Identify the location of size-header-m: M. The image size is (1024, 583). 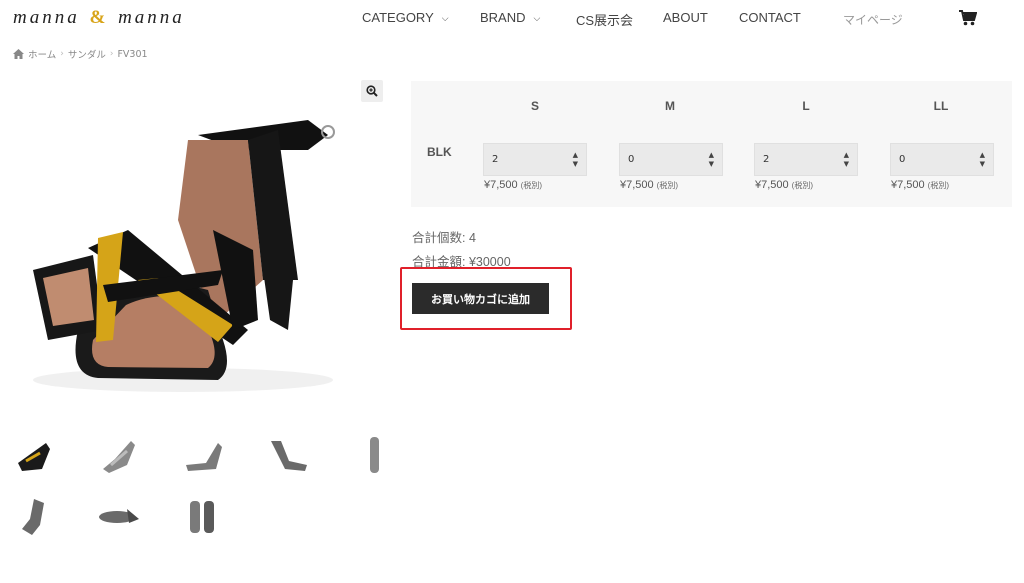
(670, 106).